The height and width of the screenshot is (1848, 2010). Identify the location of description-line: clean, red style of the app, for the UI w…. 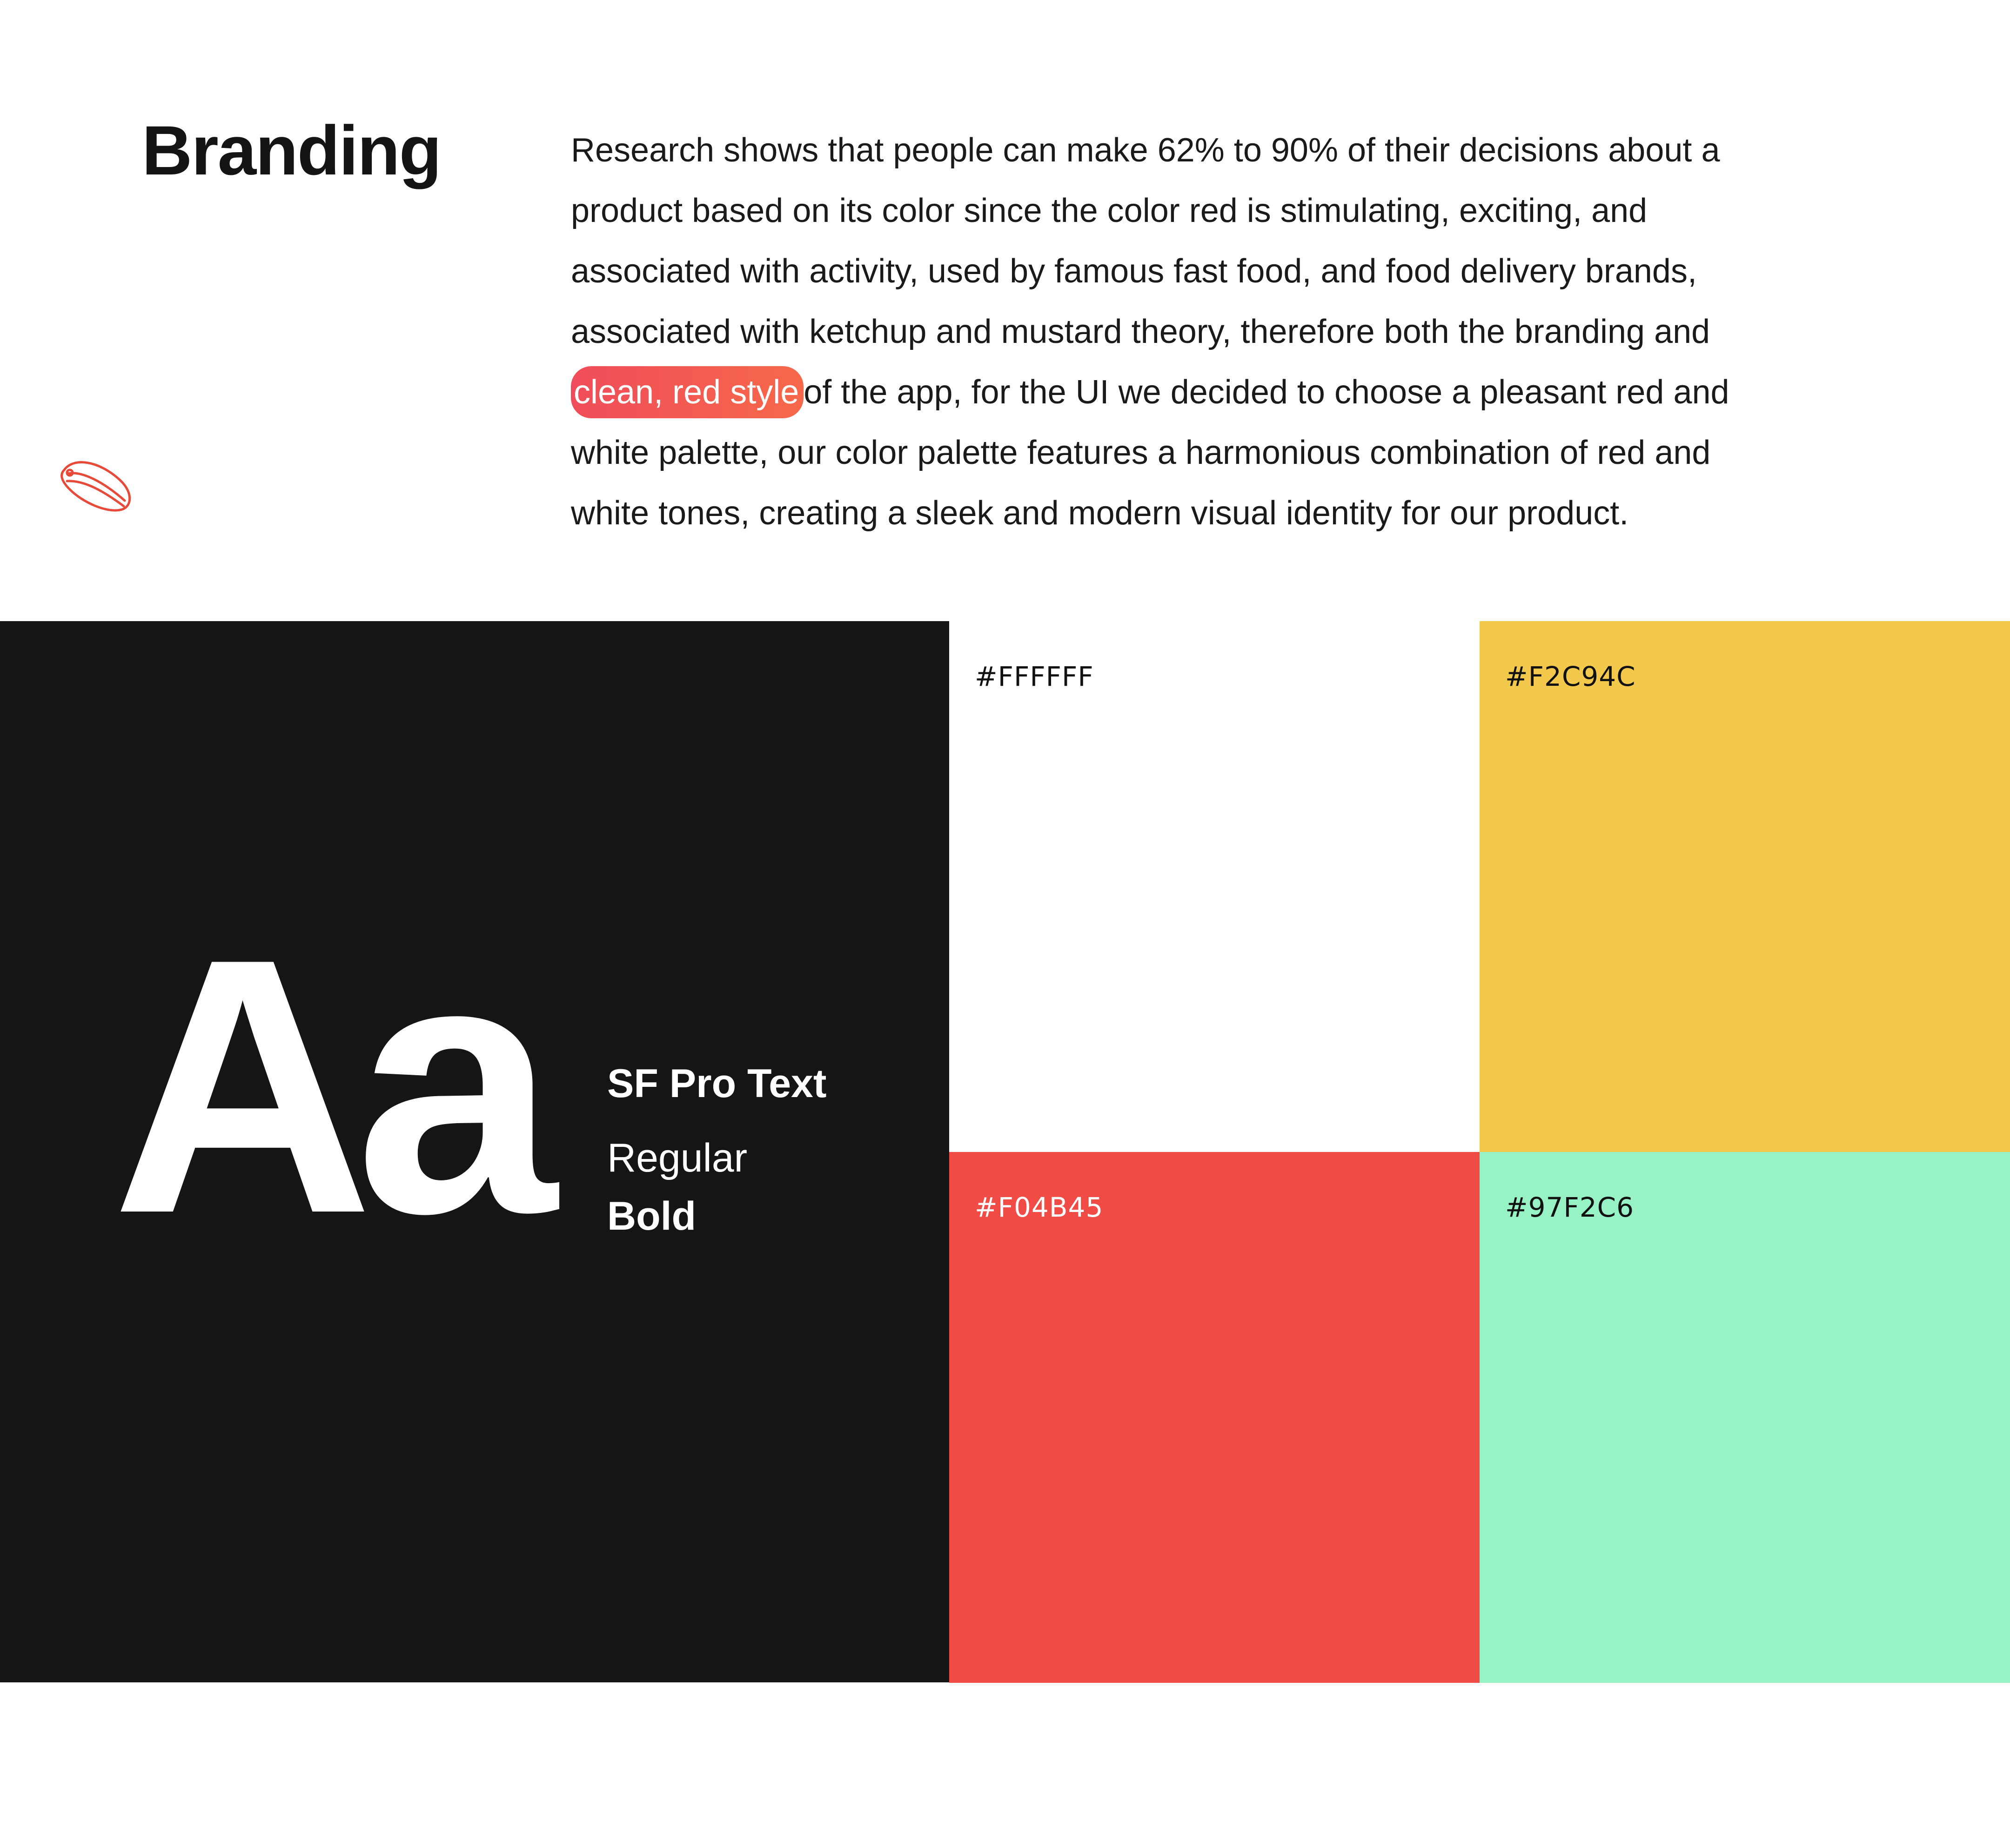
(1223, 392).